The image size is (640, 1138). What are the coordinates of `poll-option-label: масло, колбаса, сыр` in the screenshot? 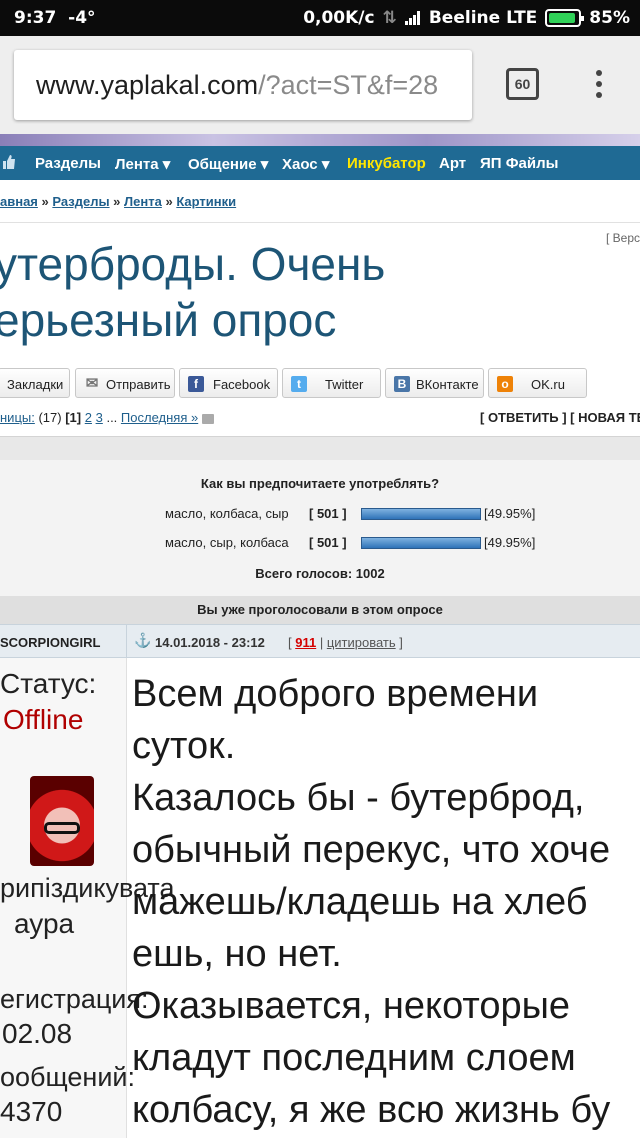 It's located at (227, 513).